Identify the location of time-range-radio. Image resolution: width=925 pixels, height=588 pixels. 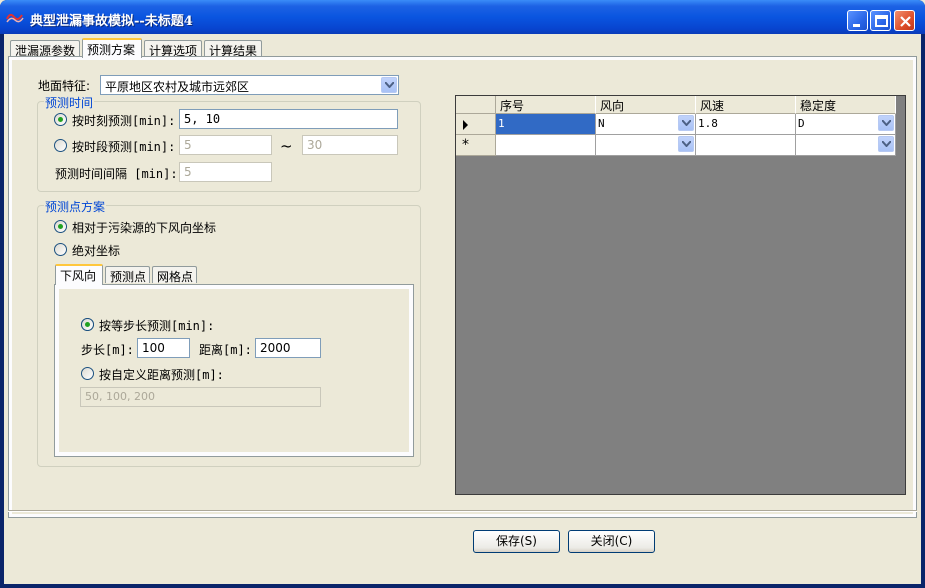
(60, 145).